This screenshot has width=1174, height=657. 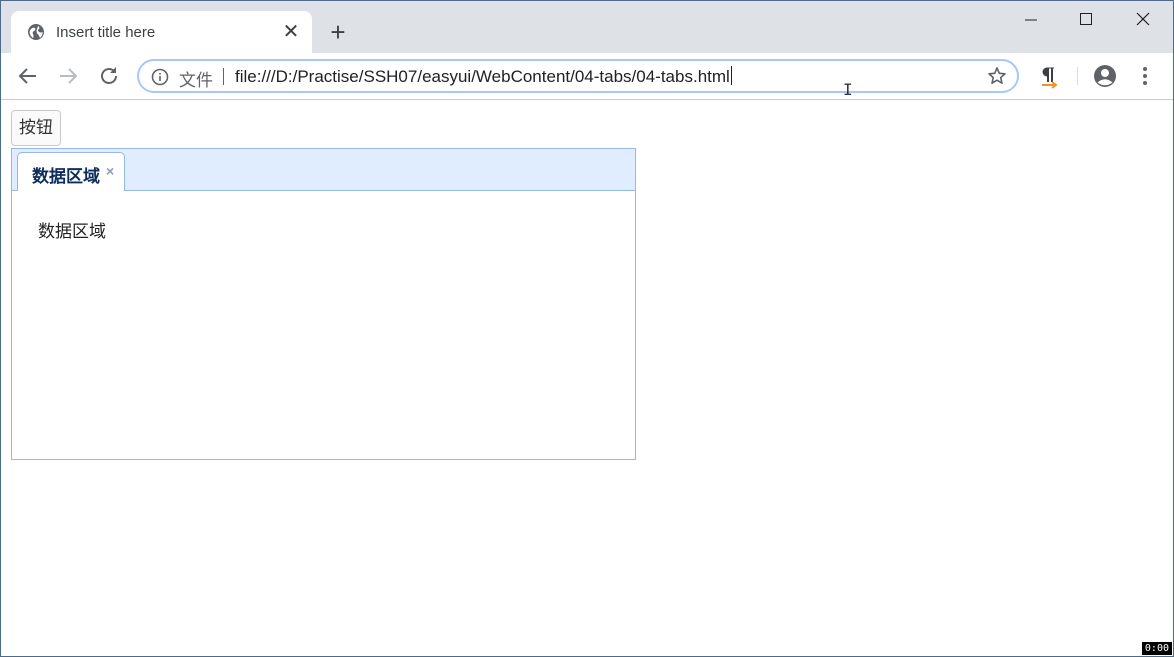 What do you see at coordinates (1049, 77) in the screenshot?
I see `pilcrow-icon` at bounding box center [1049, 77].